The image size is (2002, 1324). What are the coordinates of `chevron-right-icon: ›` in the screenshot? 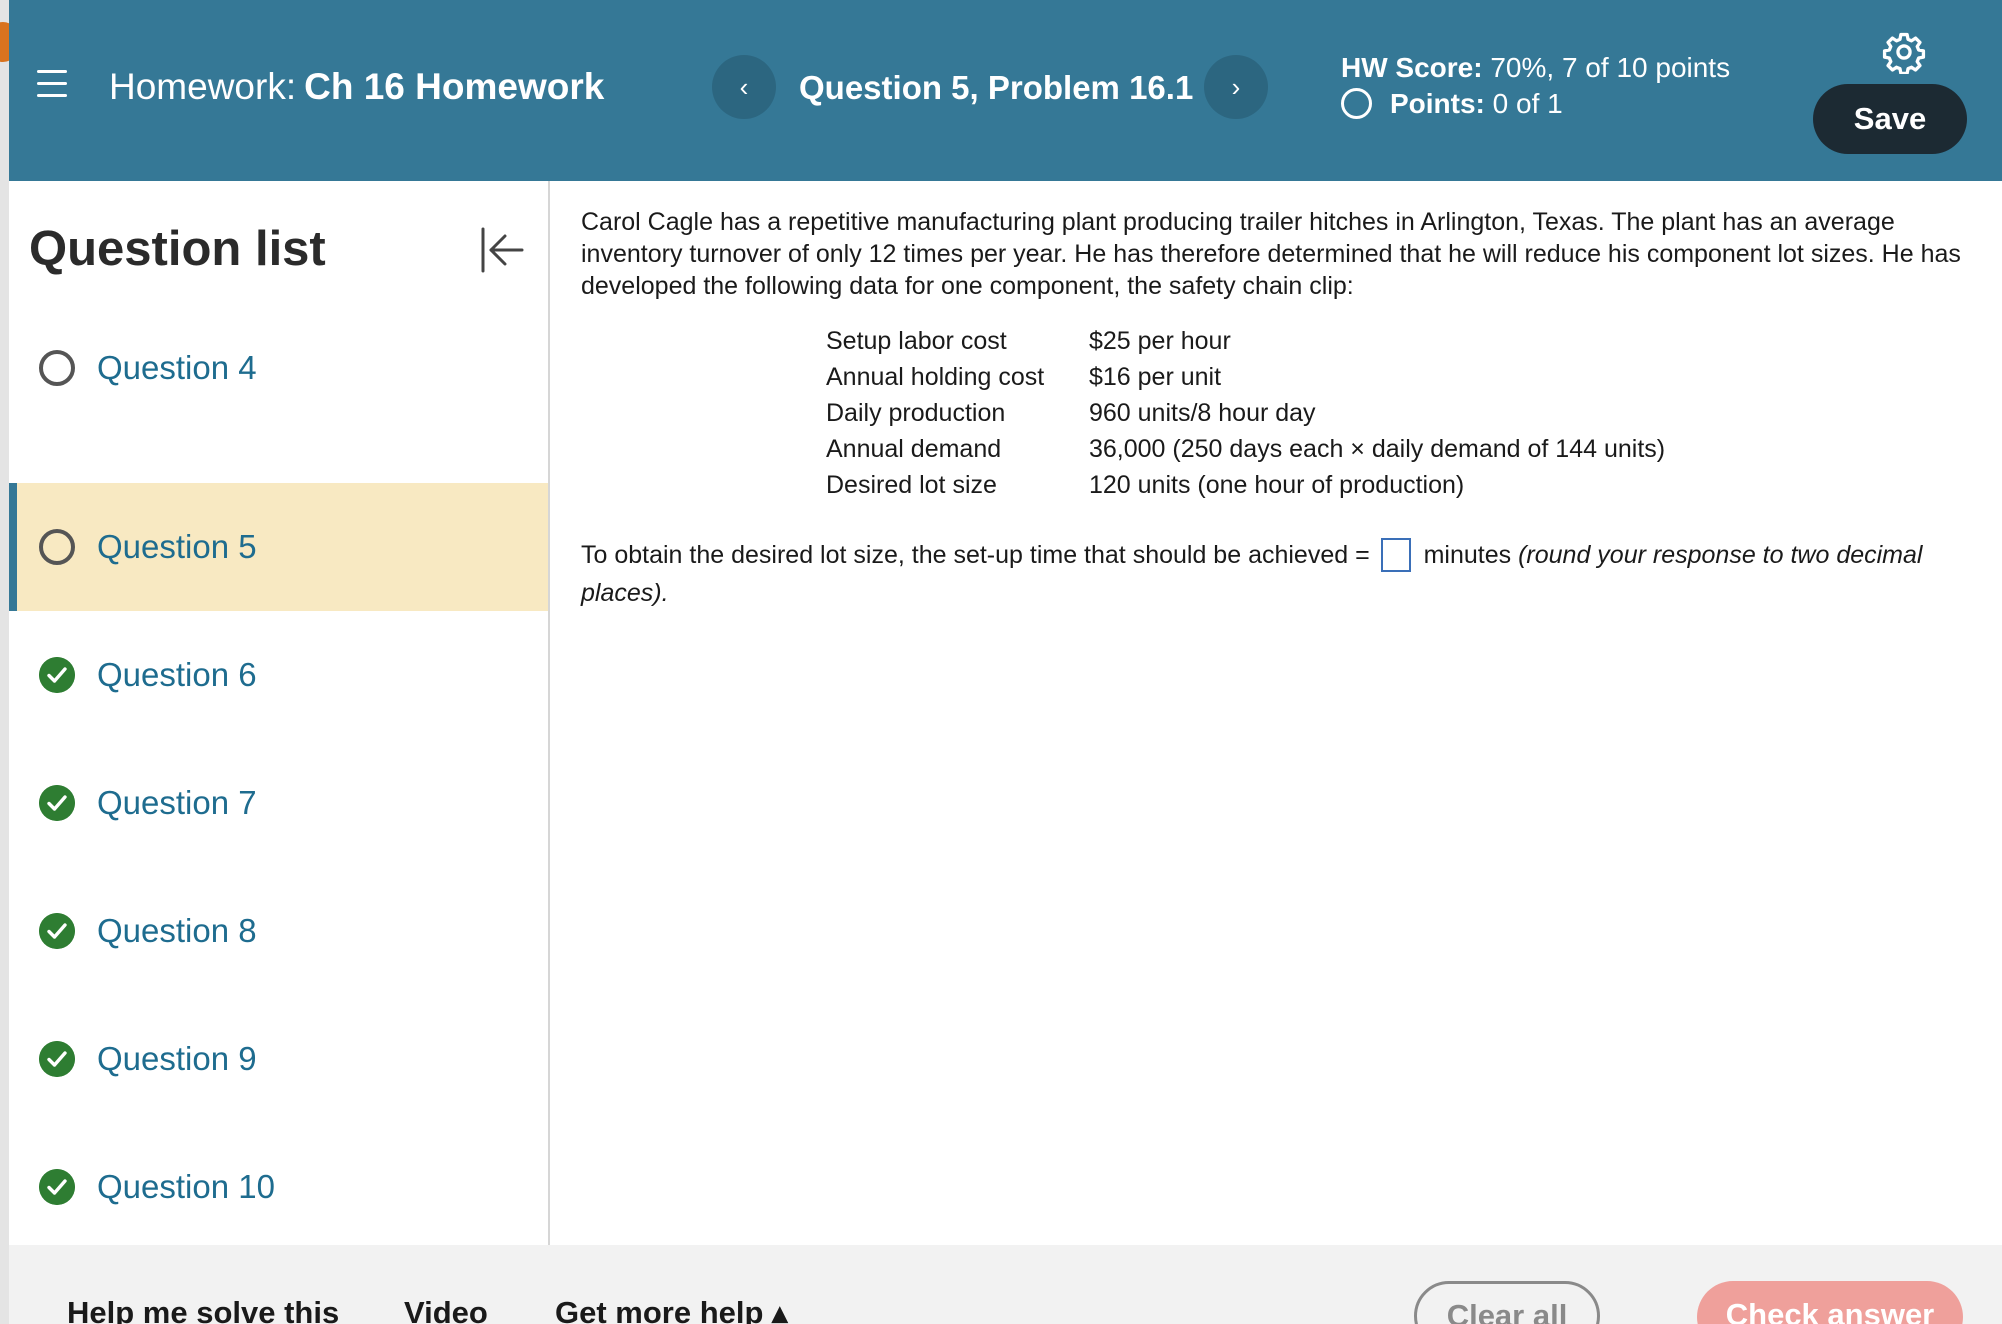 It's located at (1236, 86).